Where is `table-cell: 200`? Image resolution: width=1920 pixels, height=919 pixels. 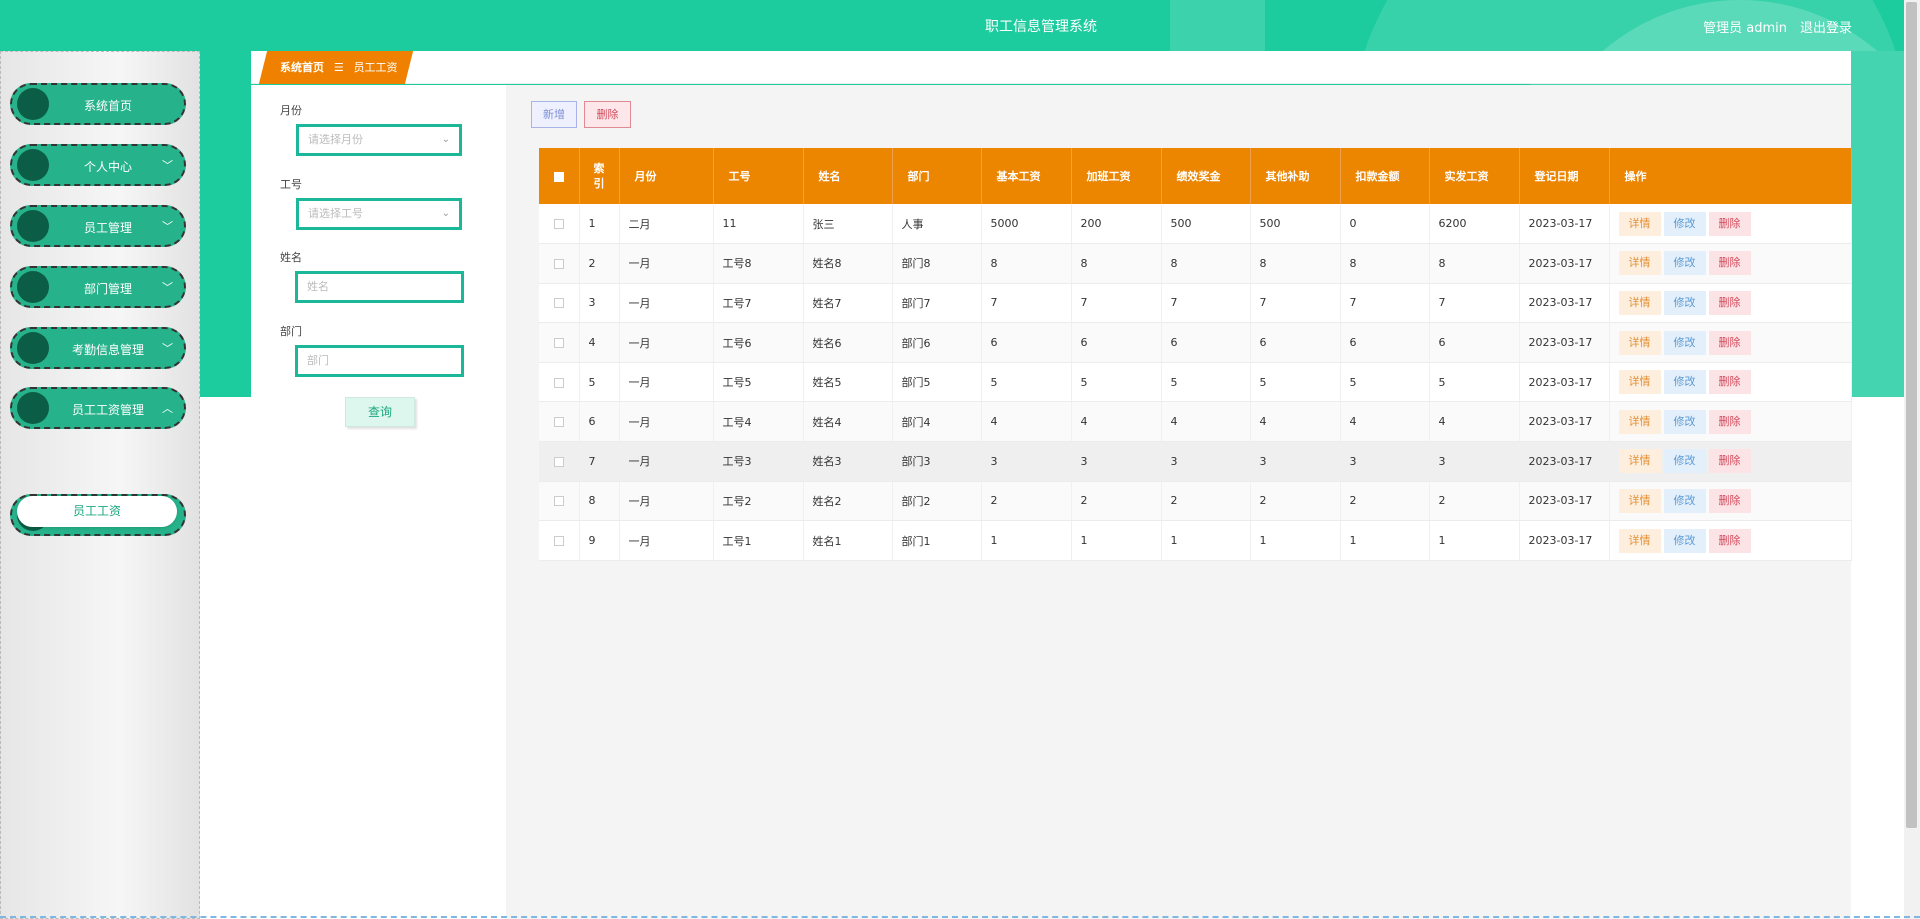
table-cell: 200 is located at coordinates (1116, 224).